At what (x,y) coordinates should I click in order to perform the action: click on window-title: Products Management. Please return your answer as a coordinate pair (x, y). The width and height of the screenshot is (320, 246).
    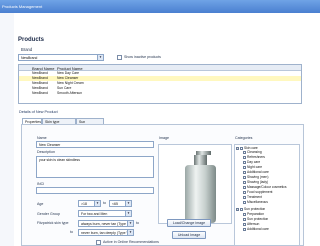
    Looking at the image, I should click on (22, 6).